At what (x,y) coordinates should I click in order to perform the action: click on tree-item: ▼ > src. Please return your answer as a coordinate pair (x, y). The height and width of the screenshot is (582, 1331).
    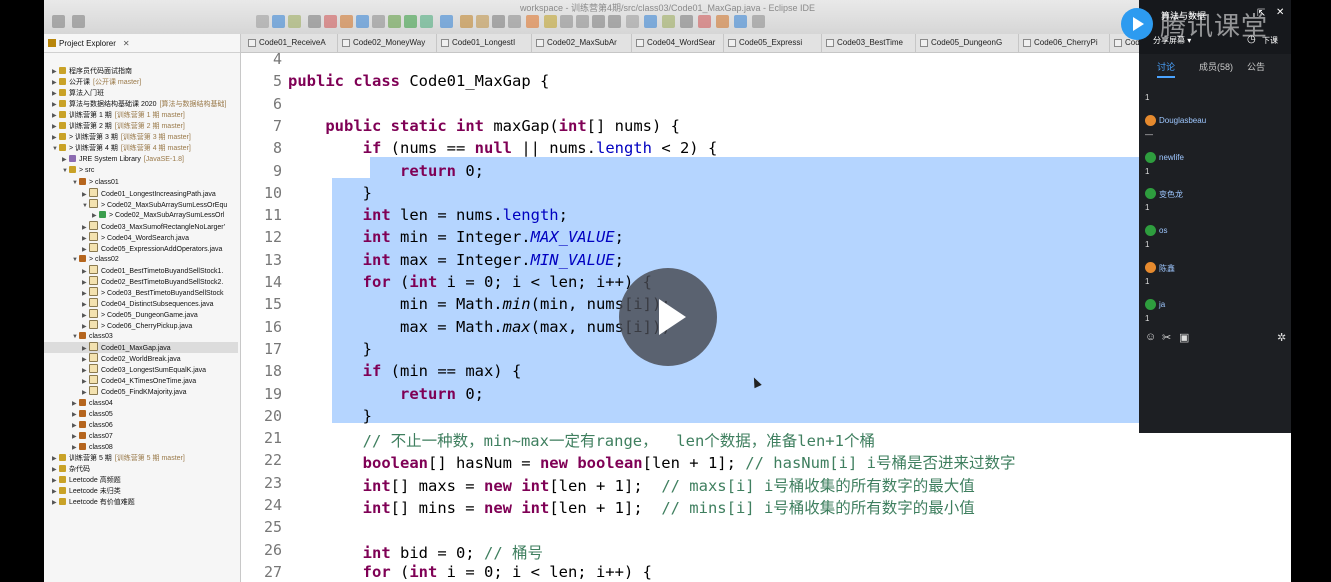
    Looking at the image, I should click on (141, 170).